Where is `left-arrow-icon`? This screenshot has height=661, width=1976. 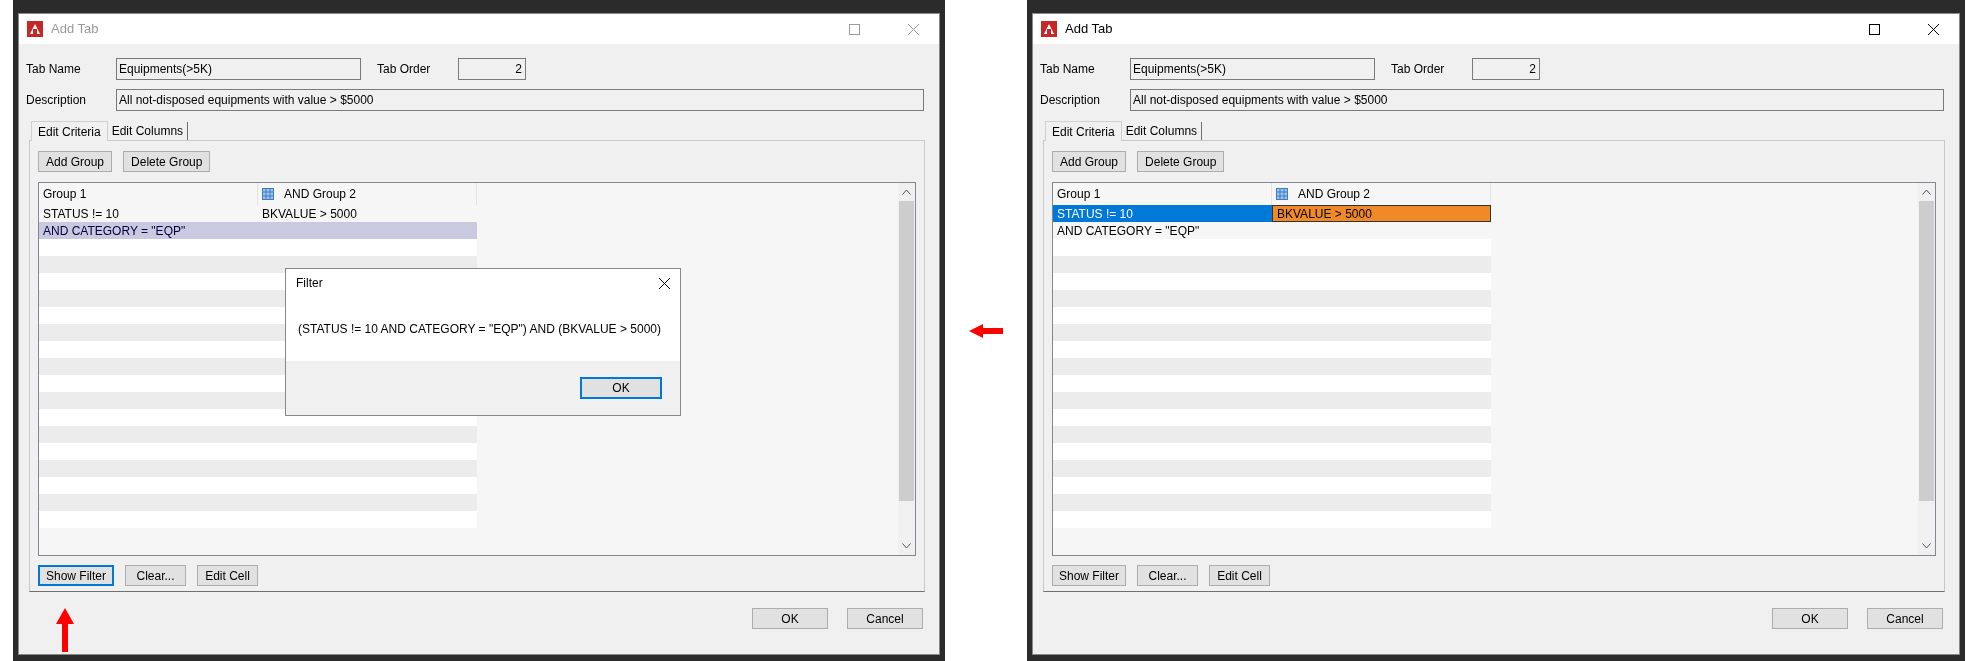
left-arrow-icon is located at coordinates (986, 330).